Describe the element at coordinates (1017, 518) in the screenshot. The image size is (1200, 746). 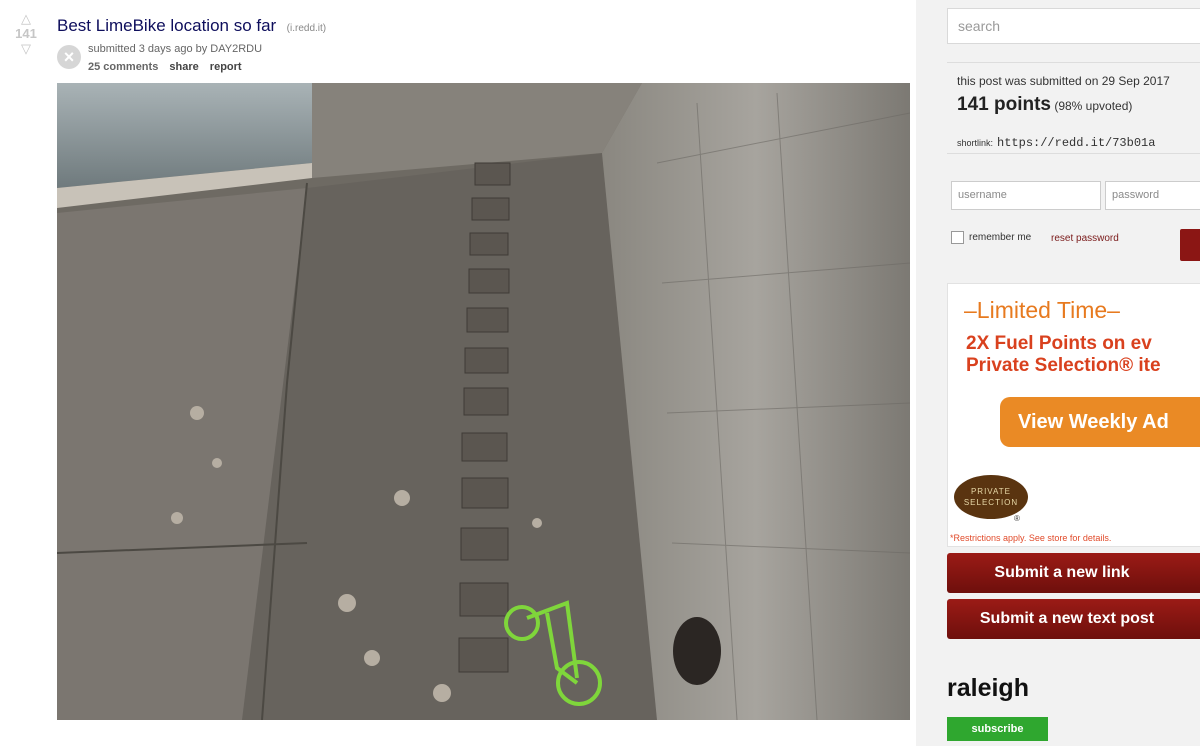
I see `registered-mark: ®` at that location.